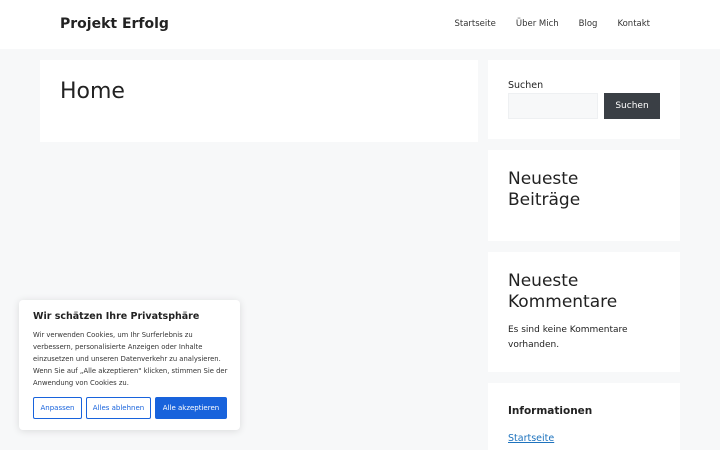  I want to click on nav-item-kontakt: Kontakt, so click(633, 24).